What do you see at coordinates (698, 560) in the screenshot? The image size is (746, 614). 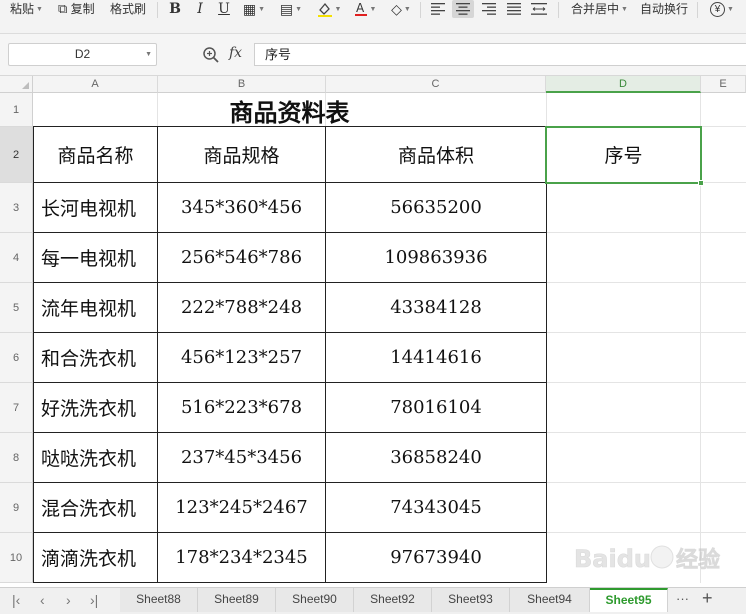 I see `svg-text: 经验` at bounding box center [698, 560].